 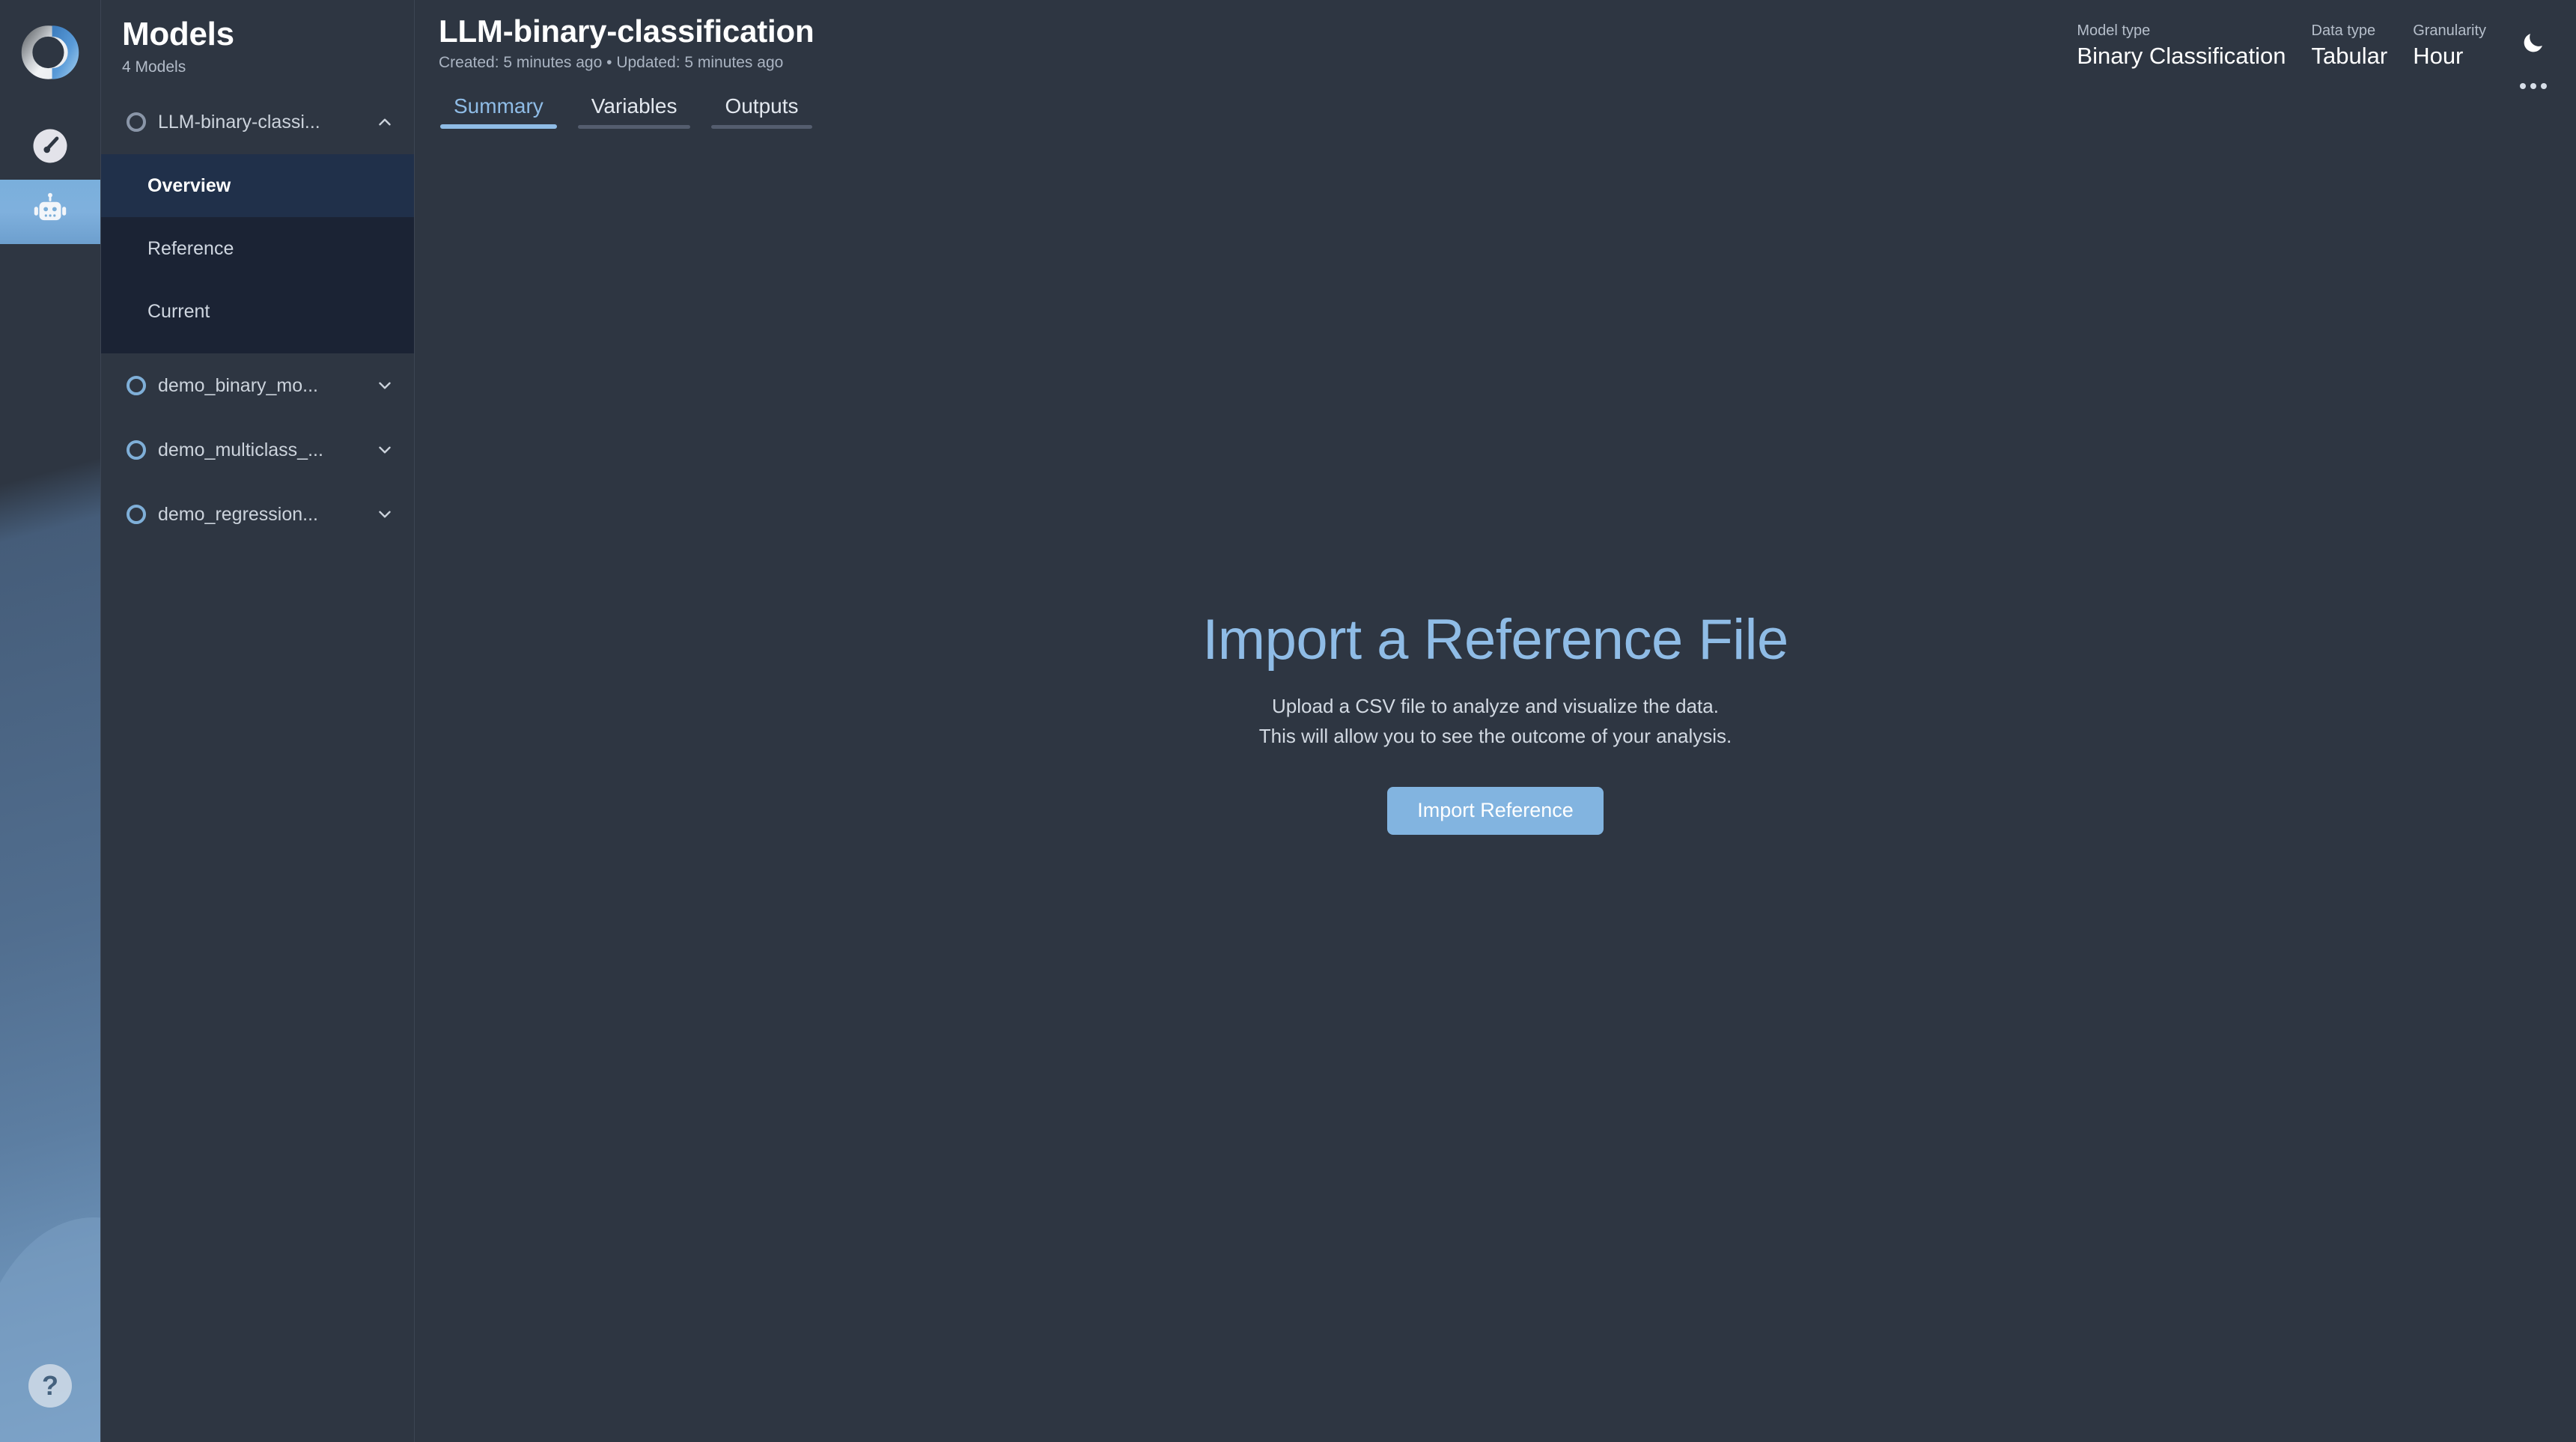 What do you see at coordinates (2438, 56) in the screenshot?
I see `attribute-value: Hour` at bounding box center [2438, 56].